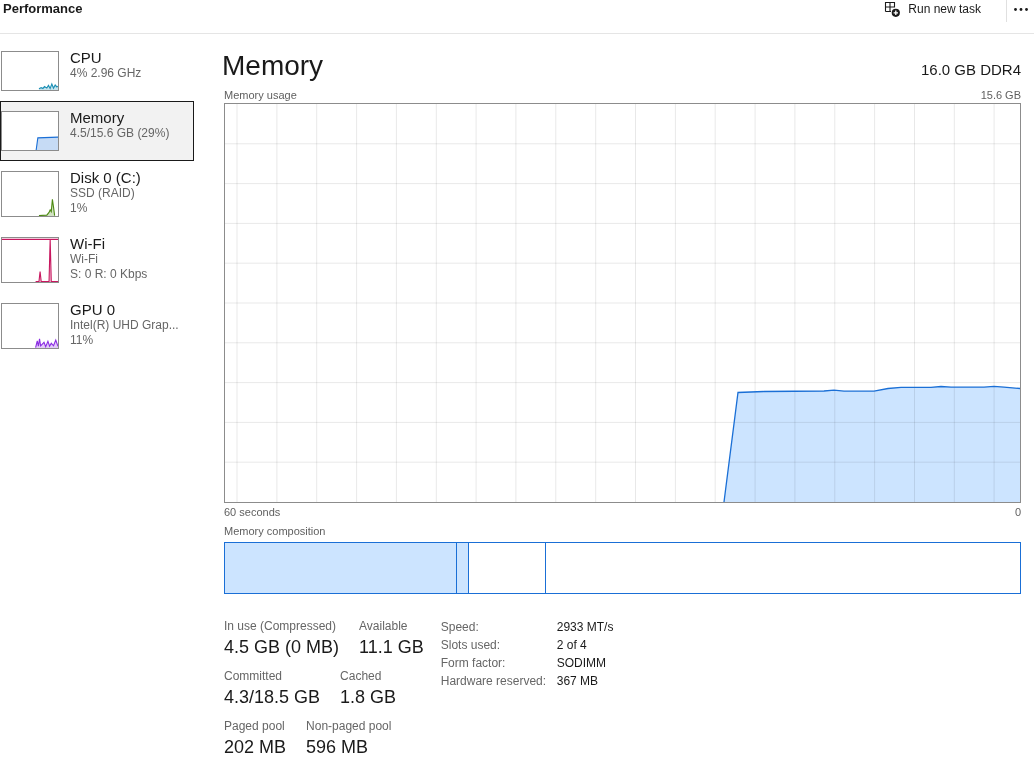 This screenshot has width=1034, height=763. Describe the element at coordinates (349, 726) in the screenshot. I see `stat-label: Non-paged pool` at that location.